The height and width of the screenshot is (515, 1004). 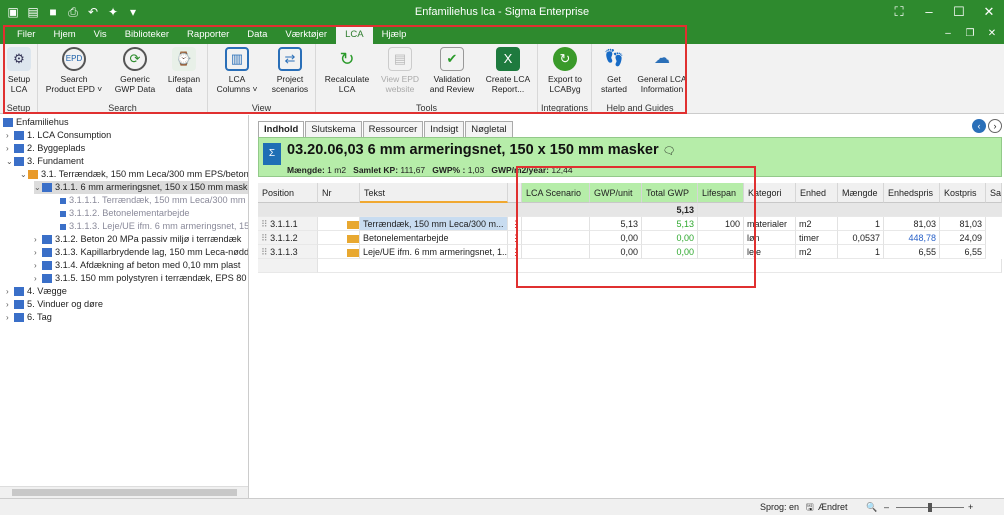 What do you see at coordinates (393, 129) in the screenshot?
I see `tab-ressourcer: Ressourcer` at bounding box center [393, 129].